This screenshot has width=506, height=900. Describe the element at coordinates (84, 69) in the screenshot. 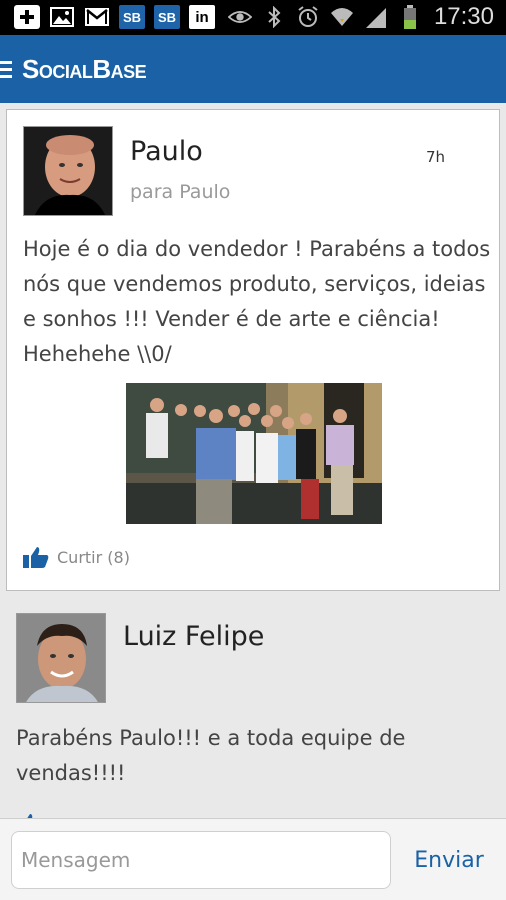

I see `app-title: SocialBase` at that location.